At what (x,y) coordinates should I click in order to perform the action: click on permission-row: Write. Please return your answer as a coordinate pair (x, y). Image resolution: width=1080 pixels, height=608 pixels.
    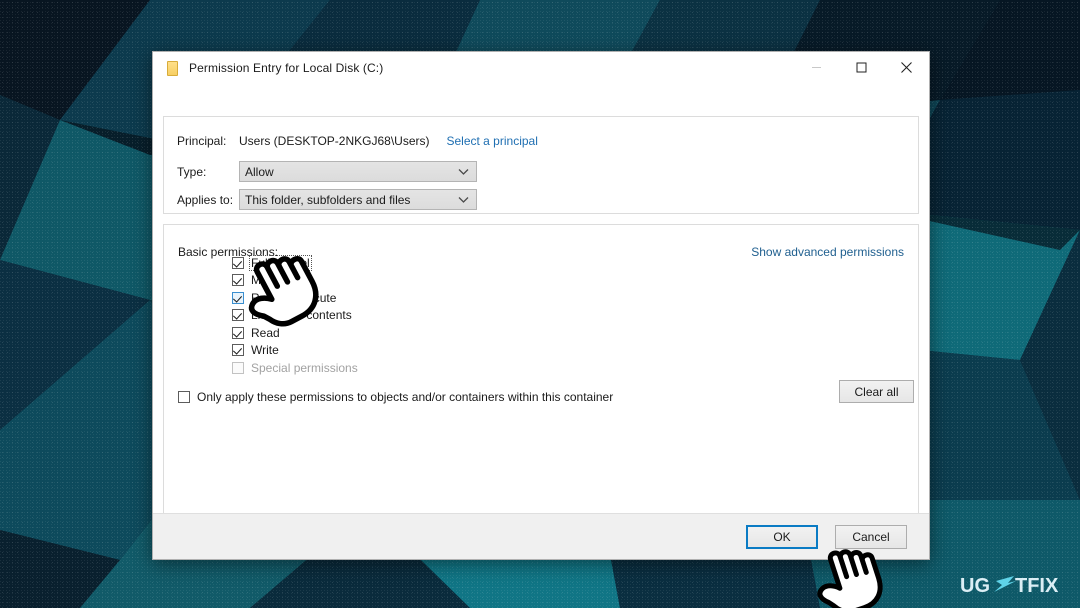
    Looking at the image, I should click on (295, 351).